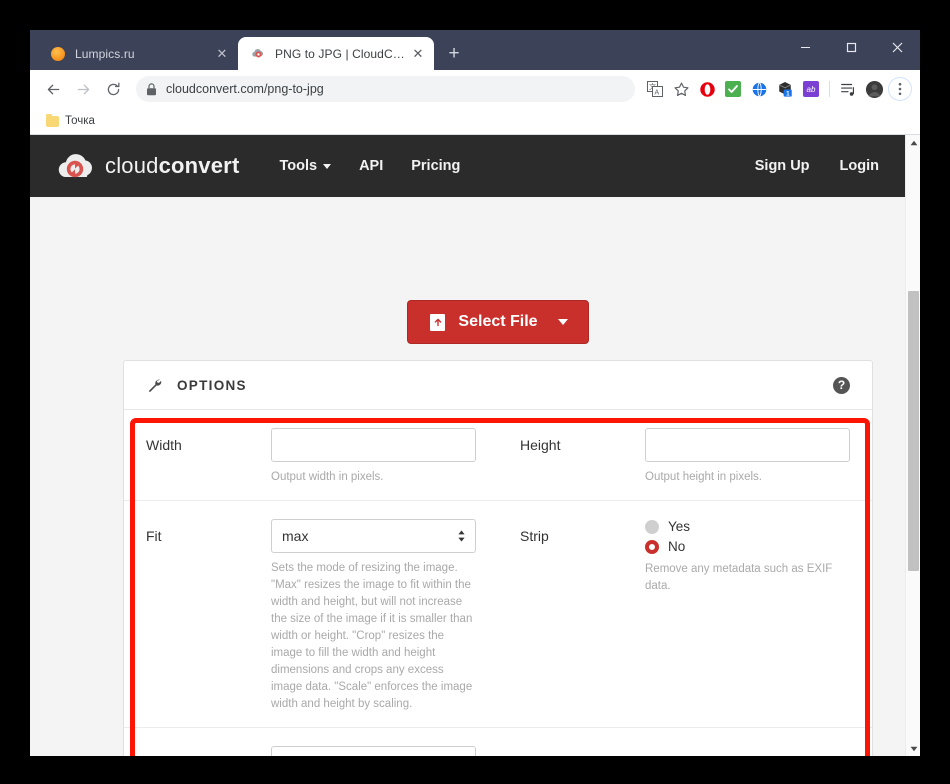 The image size is (950, 784). Describe the element at coordinates (172, 165) in the screenshot. I see `brand-name: cloudconvert` at that location.